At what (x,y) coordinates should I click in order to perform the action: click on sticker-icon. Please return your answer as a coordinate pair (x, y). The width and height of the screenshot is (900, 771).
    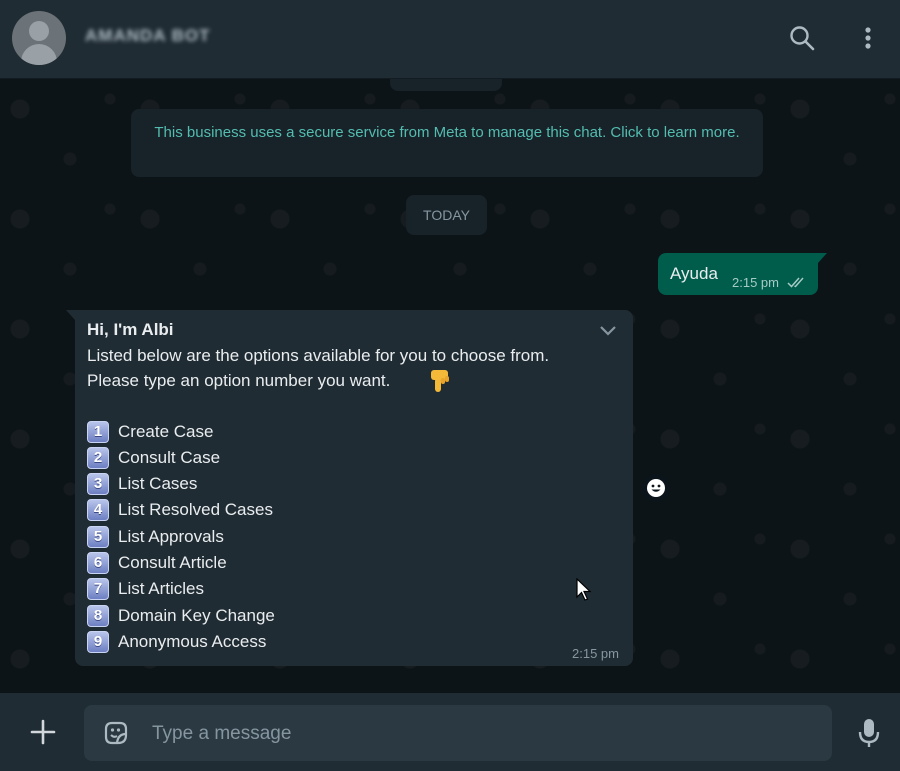
    Looking at the image, I should click on (116, 733).